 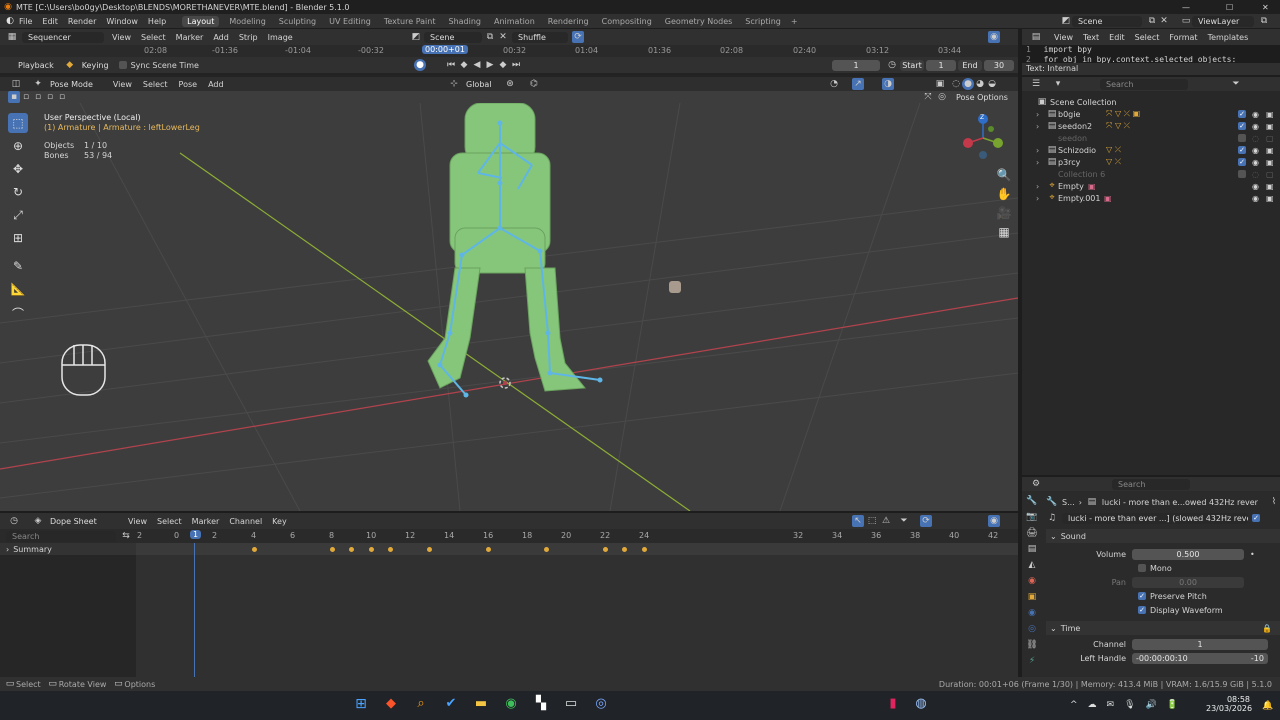 What do you see at coordinates (50, 21) in the screenshot?
I see `menu-edit: Edit` at bounding box center [50, 21].